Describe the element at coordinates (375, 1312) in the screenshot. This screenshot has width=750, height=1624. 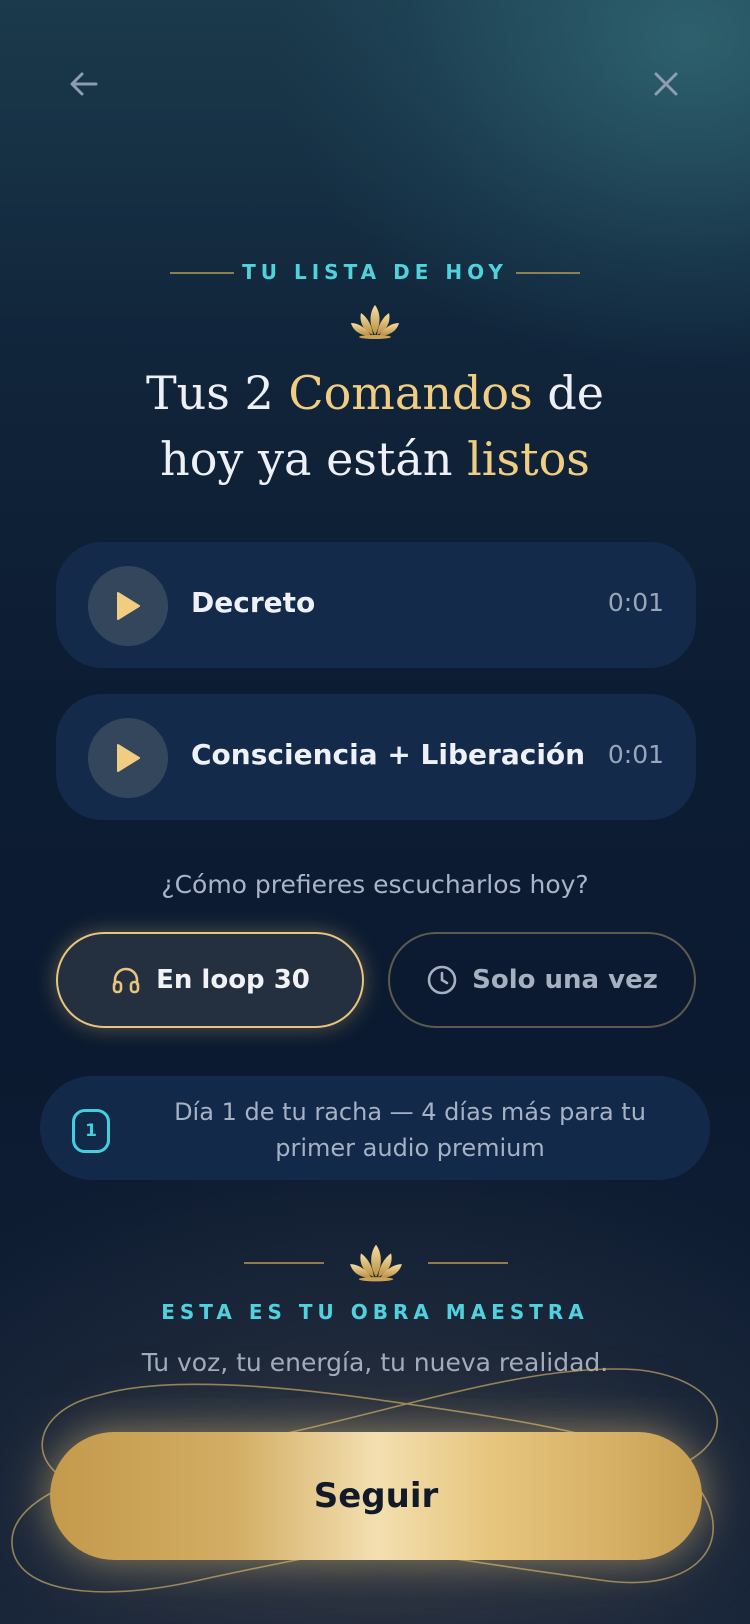
I see `section-eyebrow: ESTA ES TU OBRA MAESTRA` at that location.